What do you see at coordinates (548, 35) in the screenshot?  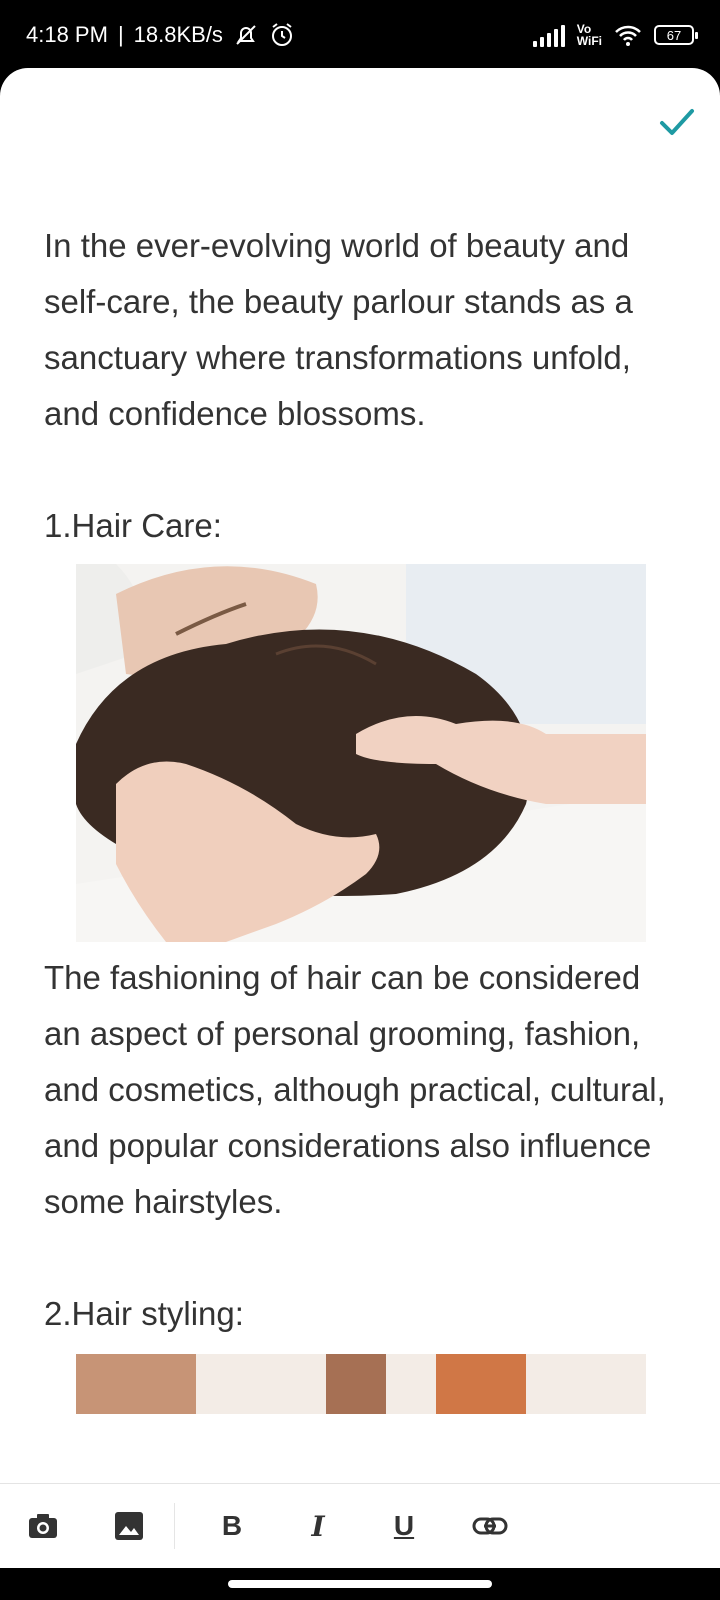 I see `cell-signal-icon` at bounding box center [548, 35].